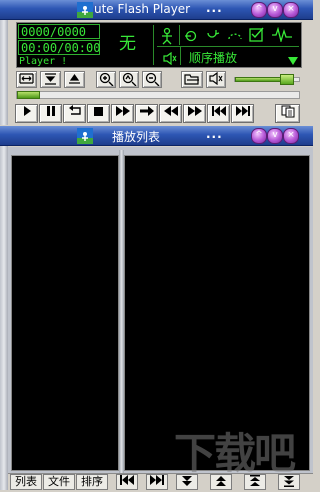  I want to click on playlist-title-bar: 播放列表 ... ^ v ×, so click(156, 136).